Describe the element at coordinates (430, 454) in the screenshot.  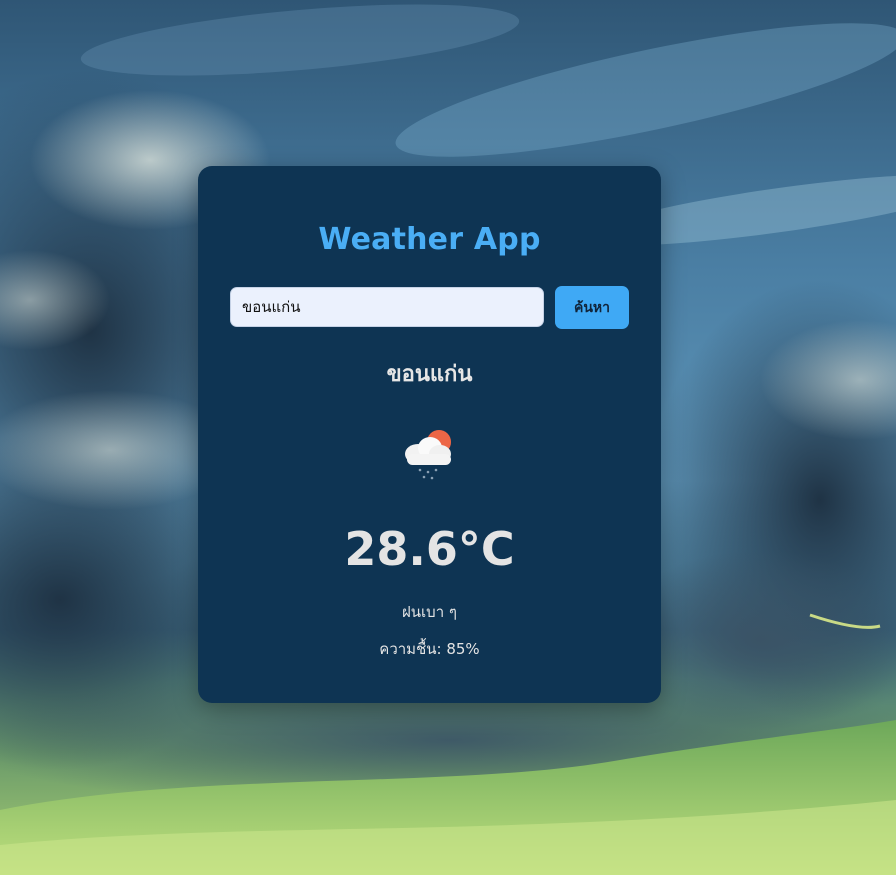
I see `cloud-rain-sun-icon` at that location.